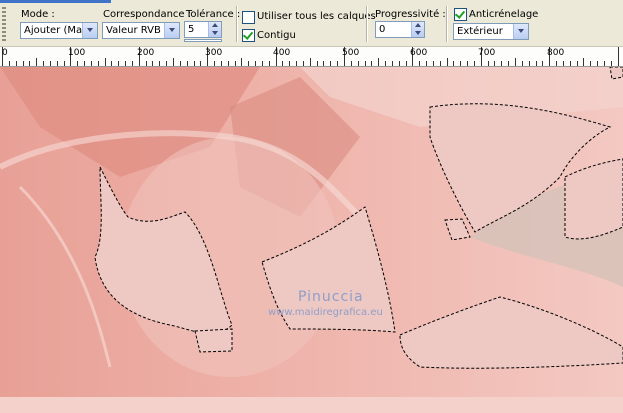 The width and height of the screenshot is (623, 413). What do you see at coordinates (53, 30) in the screenshot?
I see `mode-value: Ajouter (Maj)` at bounding box center [53, 30].